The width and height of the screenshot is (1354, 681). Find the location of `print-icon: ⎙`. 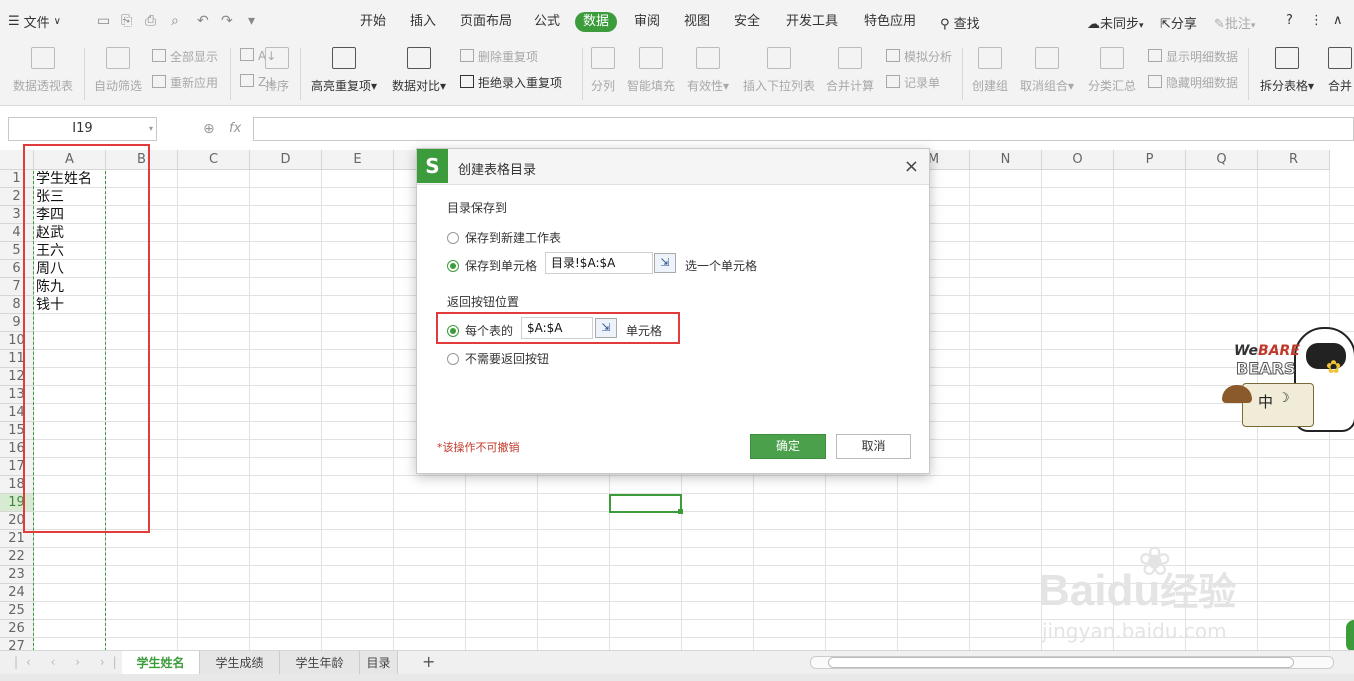

print-icon: ⎙ is located at coordinates (150, 21).